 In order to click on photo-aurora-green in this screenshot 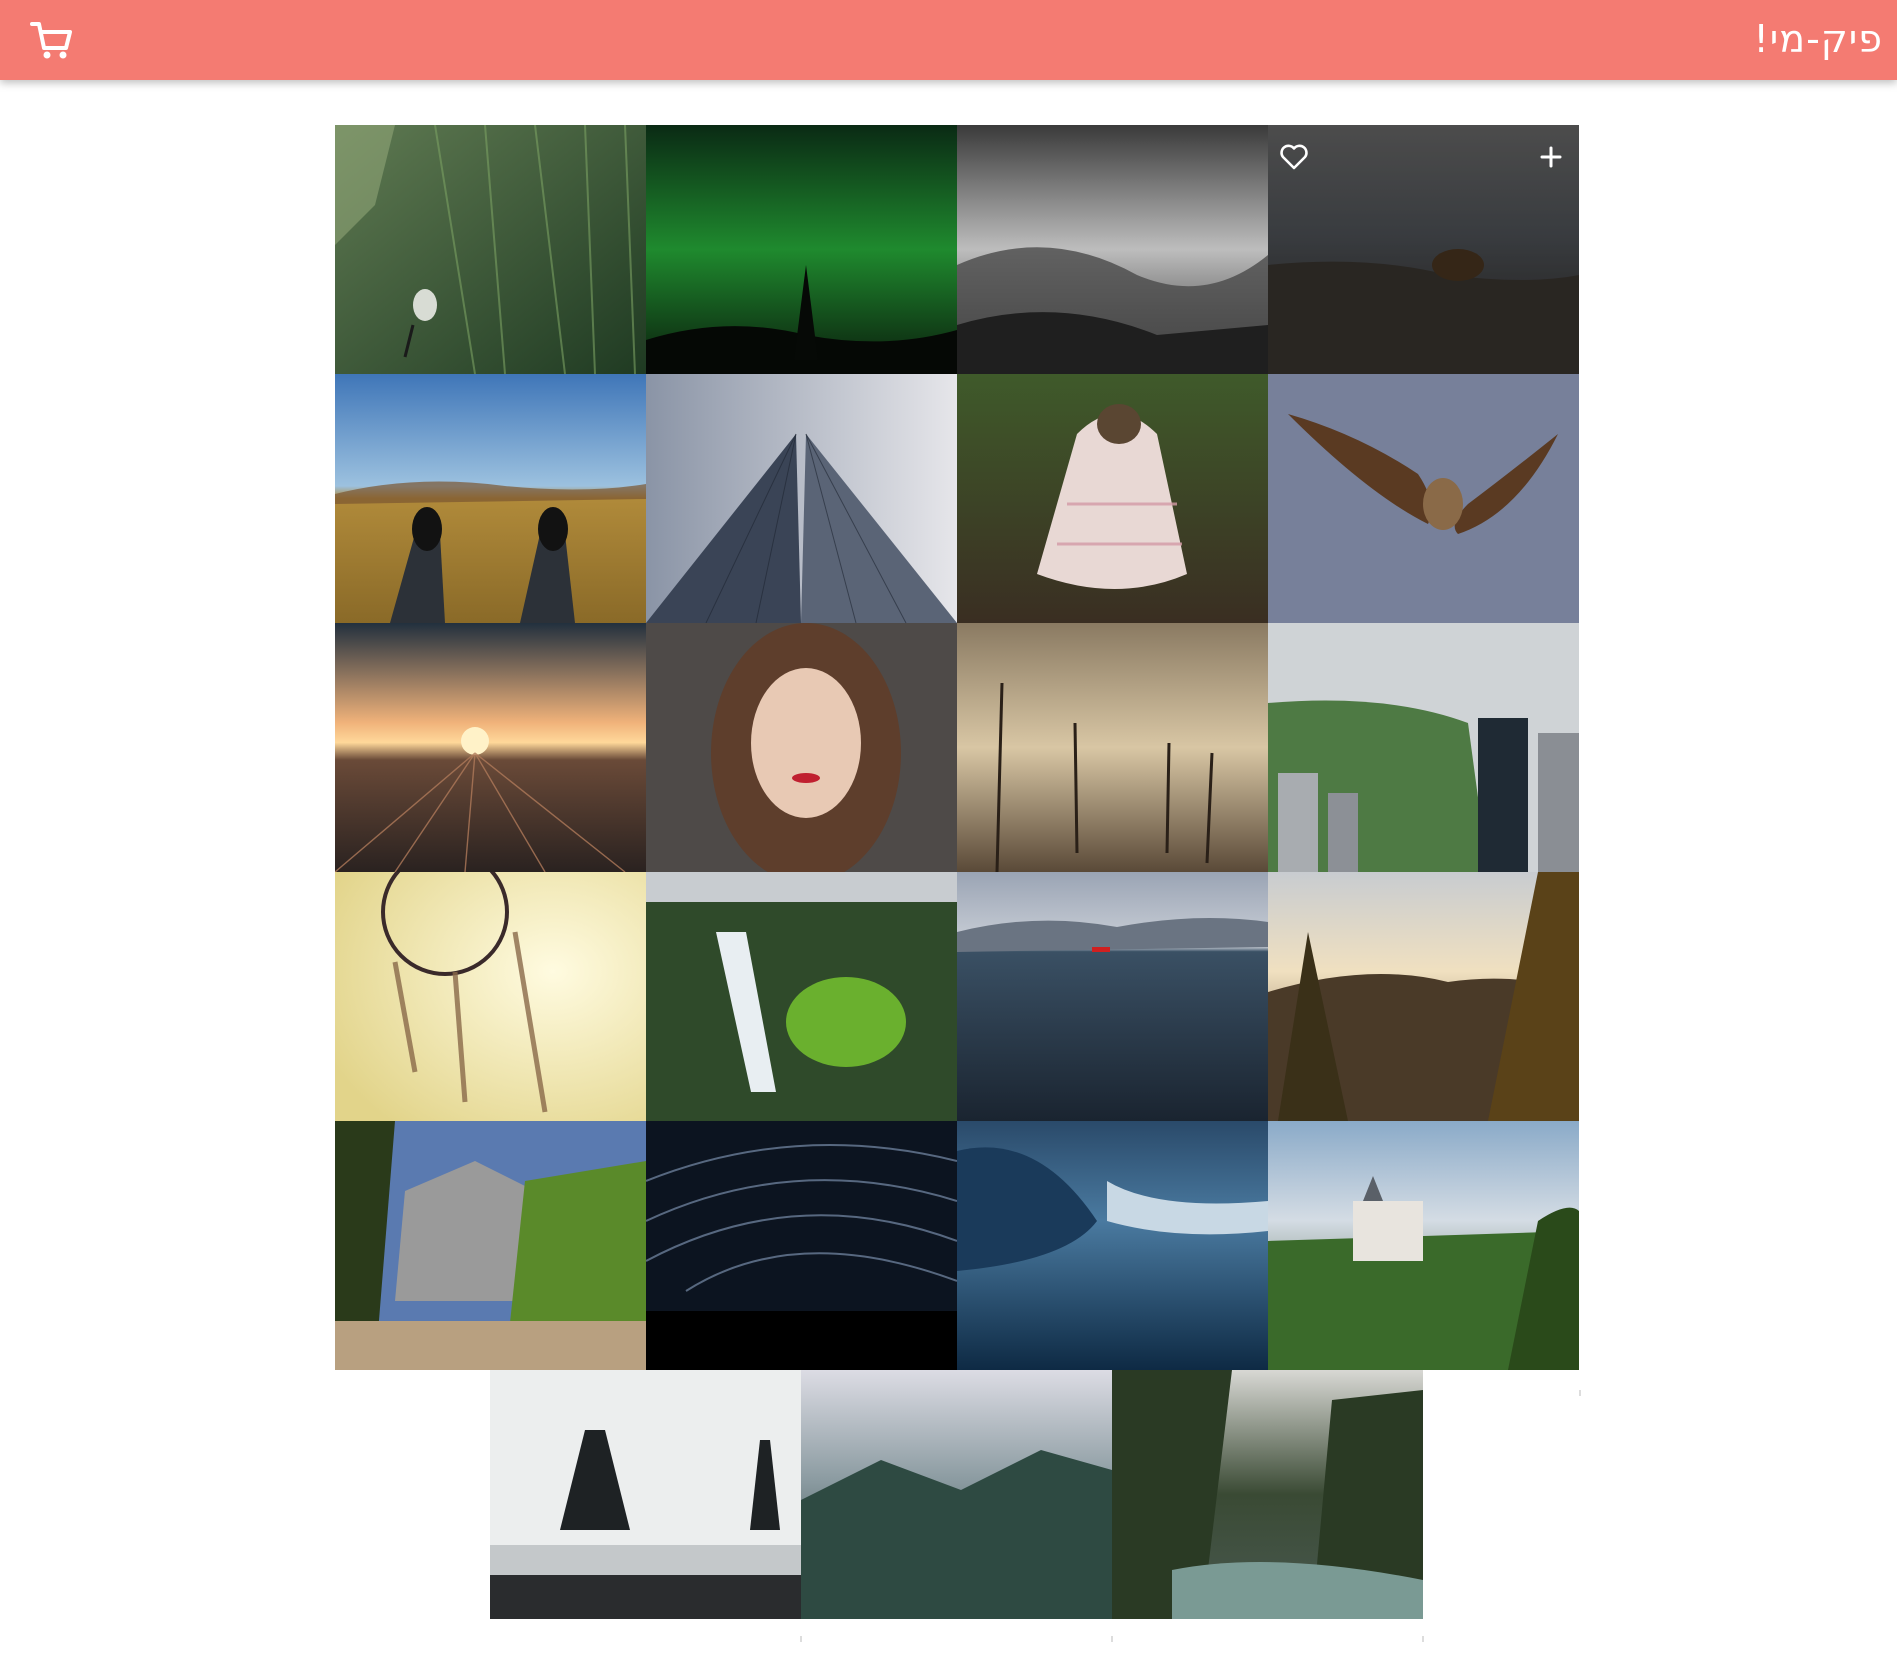, I will do `click(801, 249)`.